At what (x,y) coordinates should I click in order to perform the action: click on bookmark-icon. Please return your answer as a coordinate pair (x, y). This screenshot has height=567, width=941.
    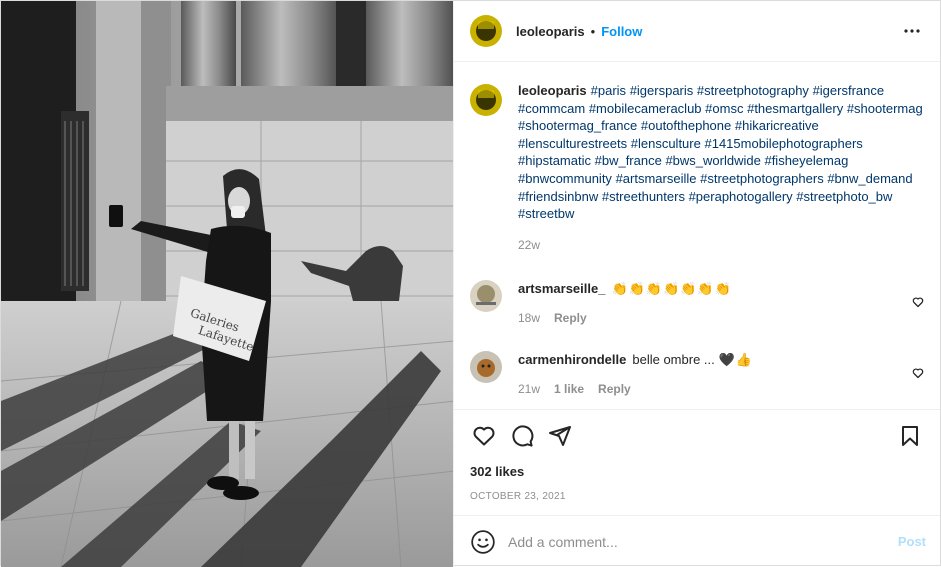
    Looking at the image, I should click on (910, 436).